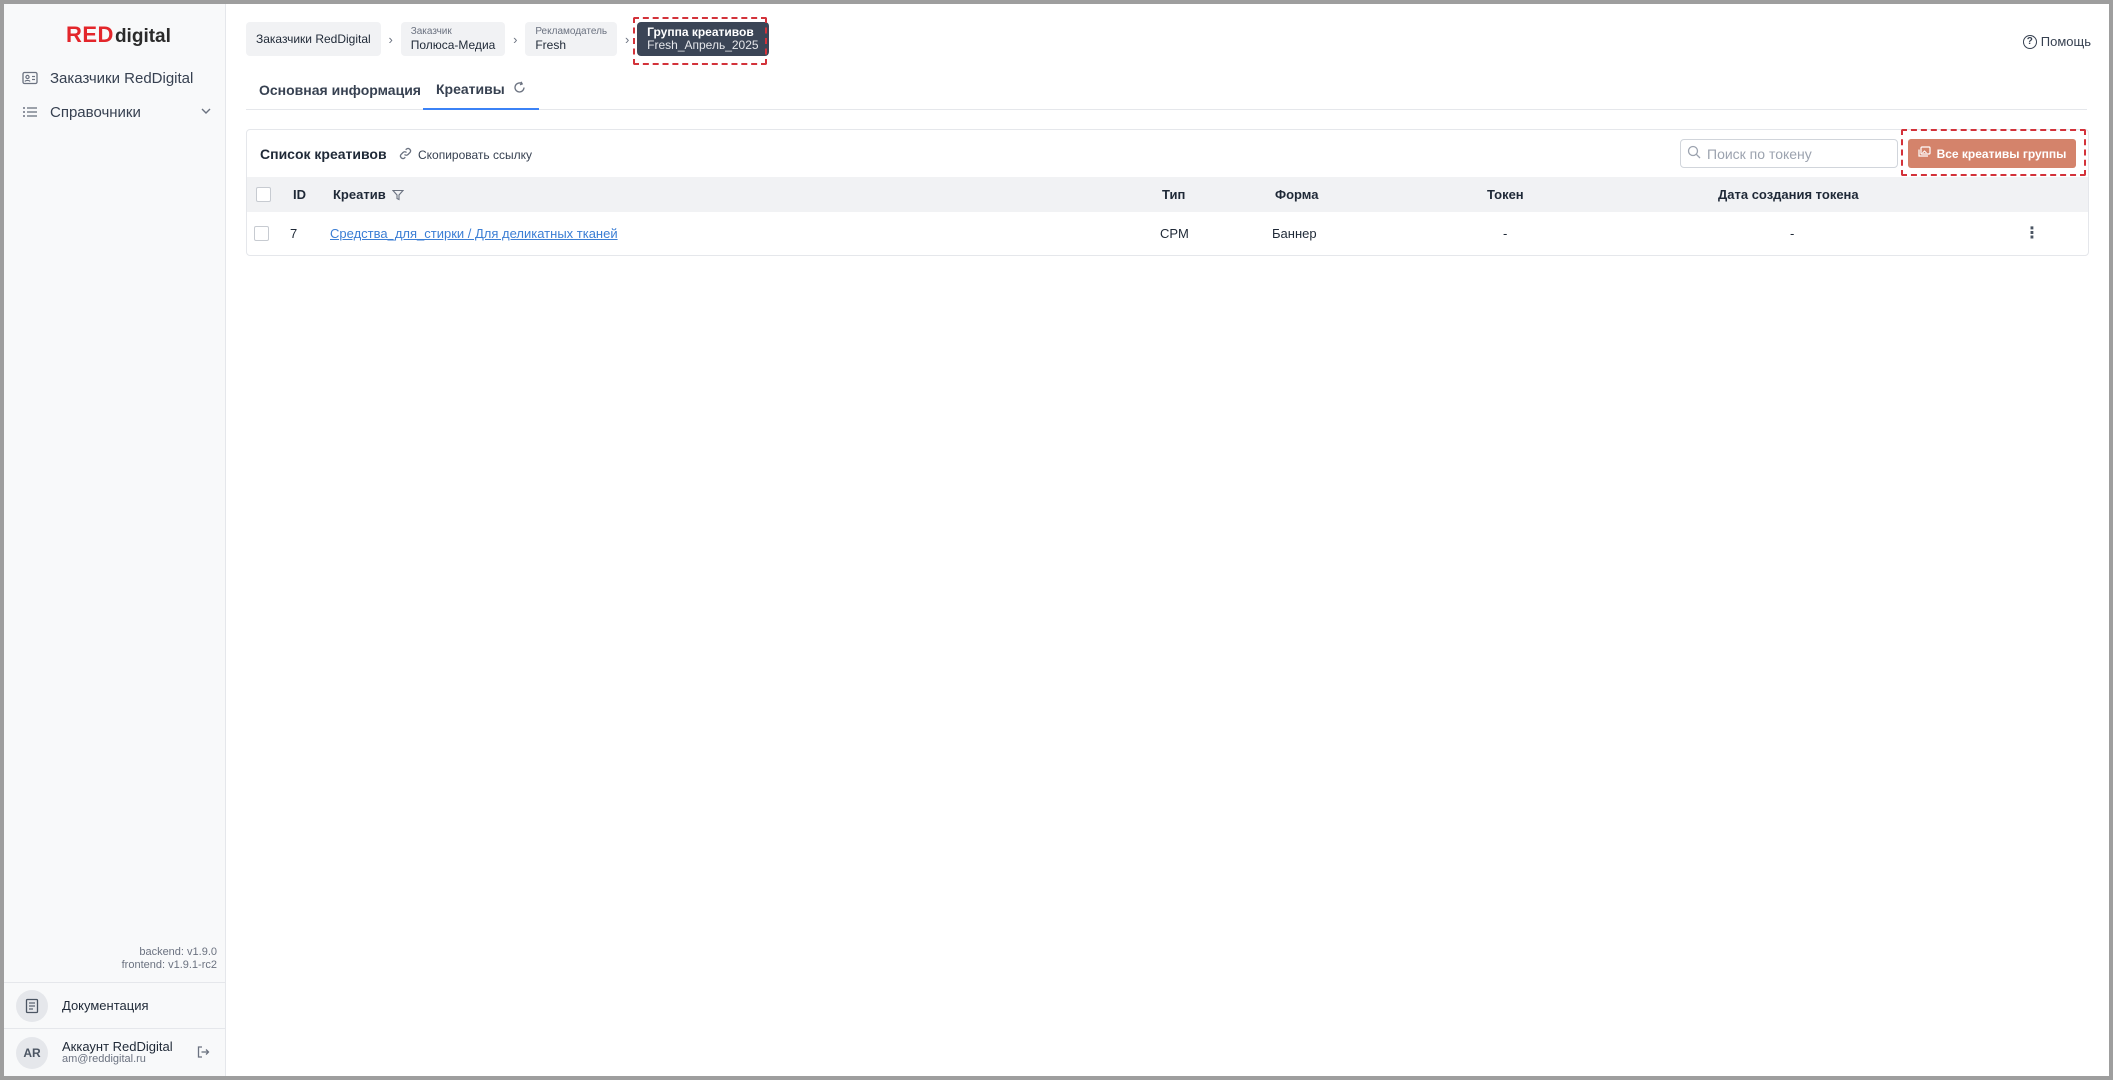 This screenshot has height=1080, width=2113. I want to click on breadcrumb-creative-group: Группа креативов Fresh_Апрель_2025, so click(703, 39).